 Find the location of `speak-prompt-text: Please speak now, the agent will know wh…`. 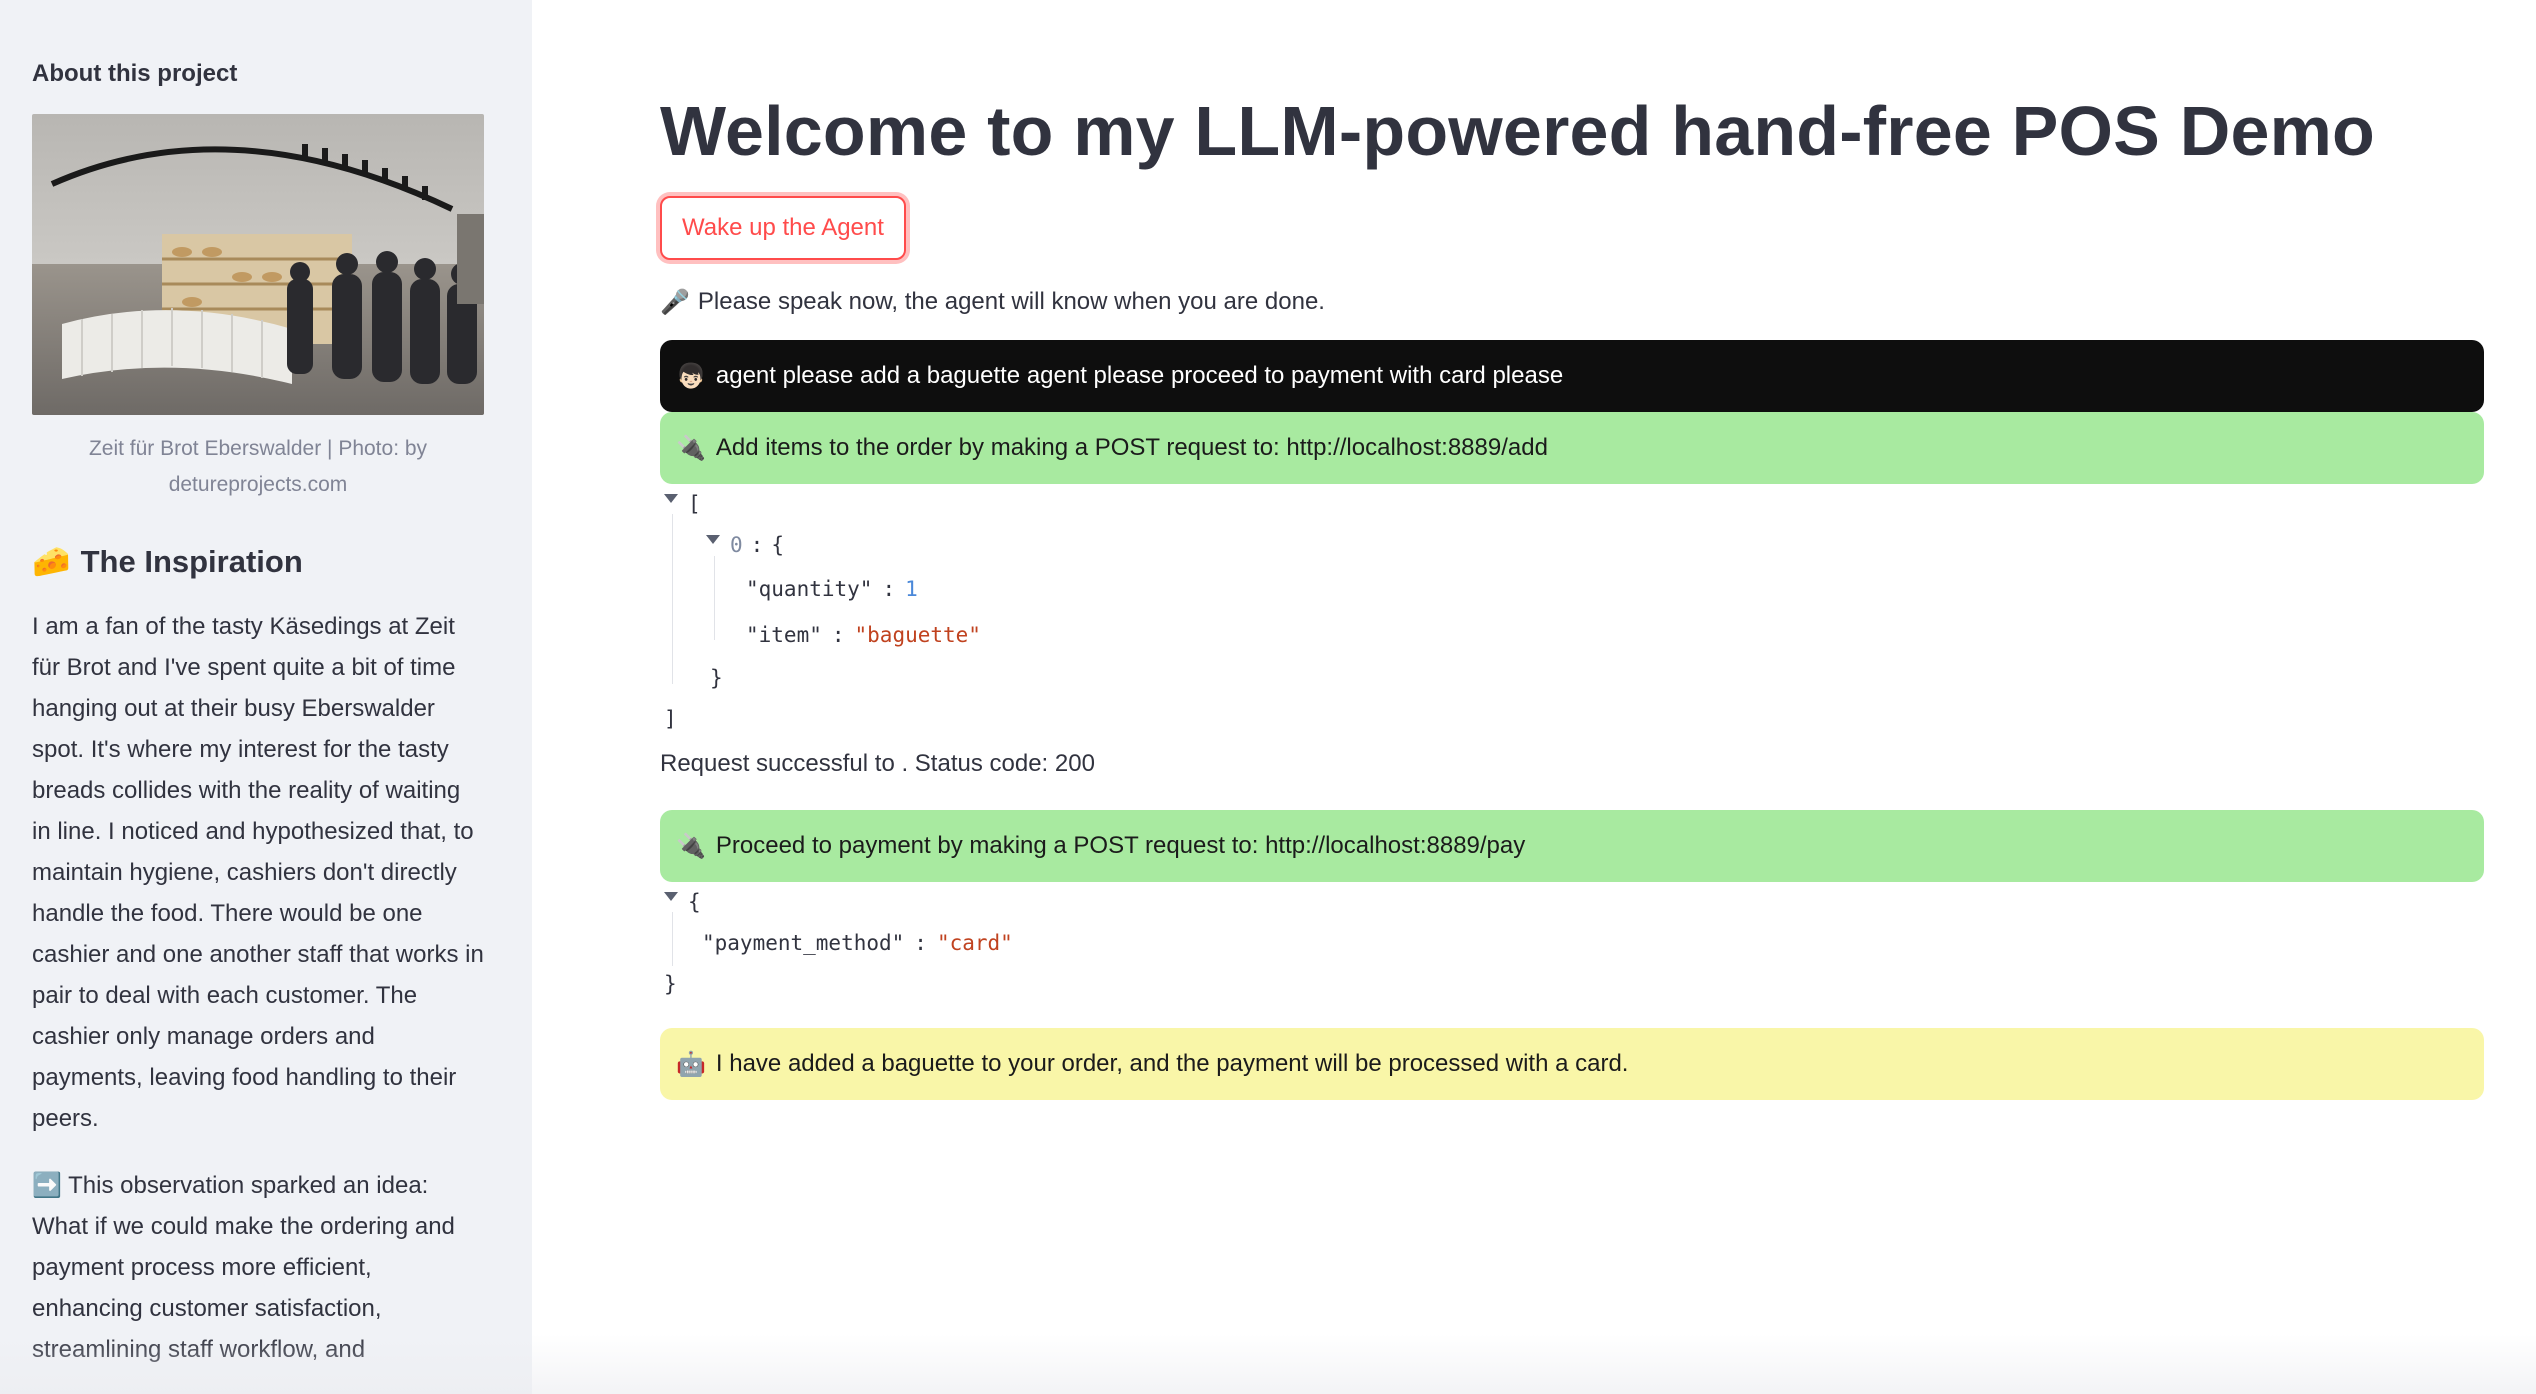

speak-prompt-text: Please speak now, the agent will know wh… is located at coordinates (1011, 301).